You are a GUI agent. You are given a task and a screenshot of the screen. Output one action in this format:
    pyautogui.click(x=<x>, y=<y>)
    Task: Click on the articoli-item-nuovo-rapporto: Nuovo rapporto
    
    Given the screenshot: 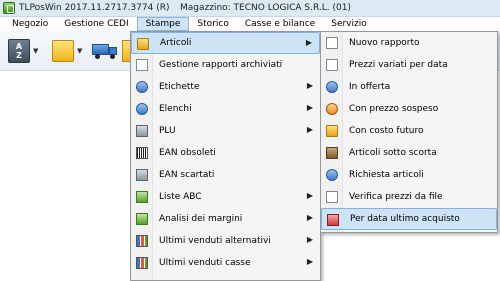 What is the action you would take?
    pyautogui.click(x=409, y=43)
    